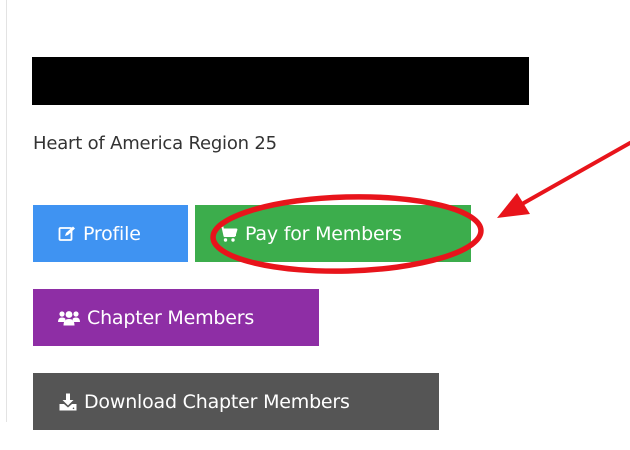 This screenshot has height=450, width=630. Describe the element at coordinates (6, 211) in the screenshot. I see `content-left-border` at that location.